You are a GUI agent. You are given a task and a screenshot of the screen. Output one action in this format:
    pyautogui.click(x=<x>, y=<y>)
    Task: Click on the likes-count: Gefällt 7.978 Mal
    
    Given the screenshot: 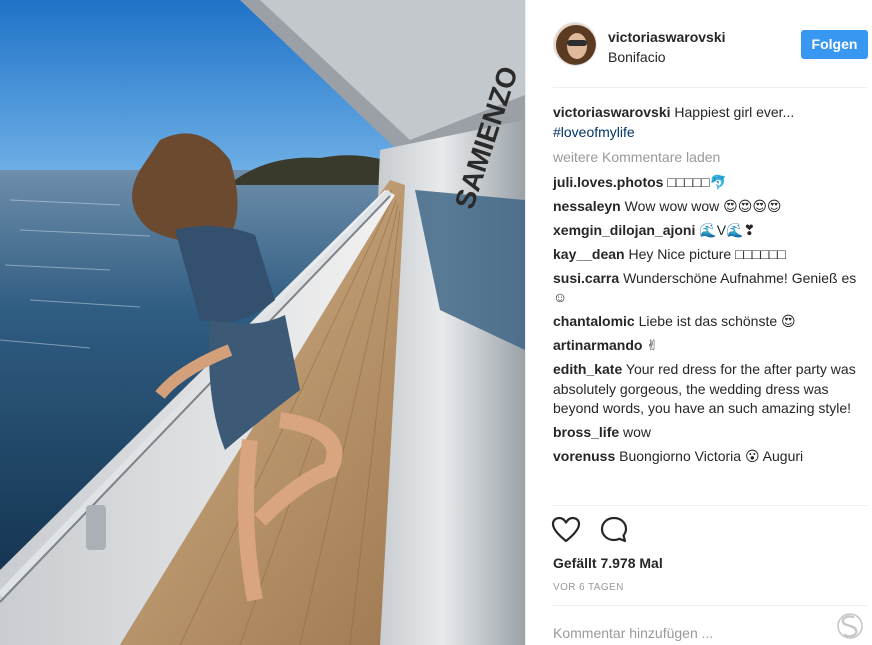 What is the action you would take?
    pyautogui.click(x=608, y=563)
    